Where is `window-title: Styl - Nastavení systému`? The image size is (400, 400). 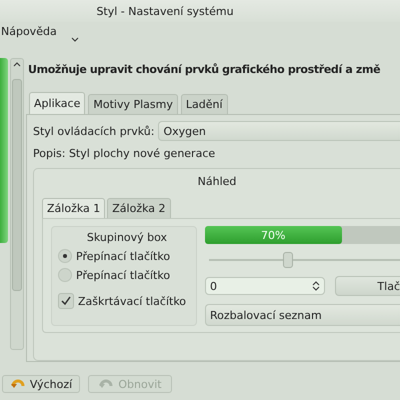 window-title: Styl - Nastavení systému is located at coordinates (200, 11).